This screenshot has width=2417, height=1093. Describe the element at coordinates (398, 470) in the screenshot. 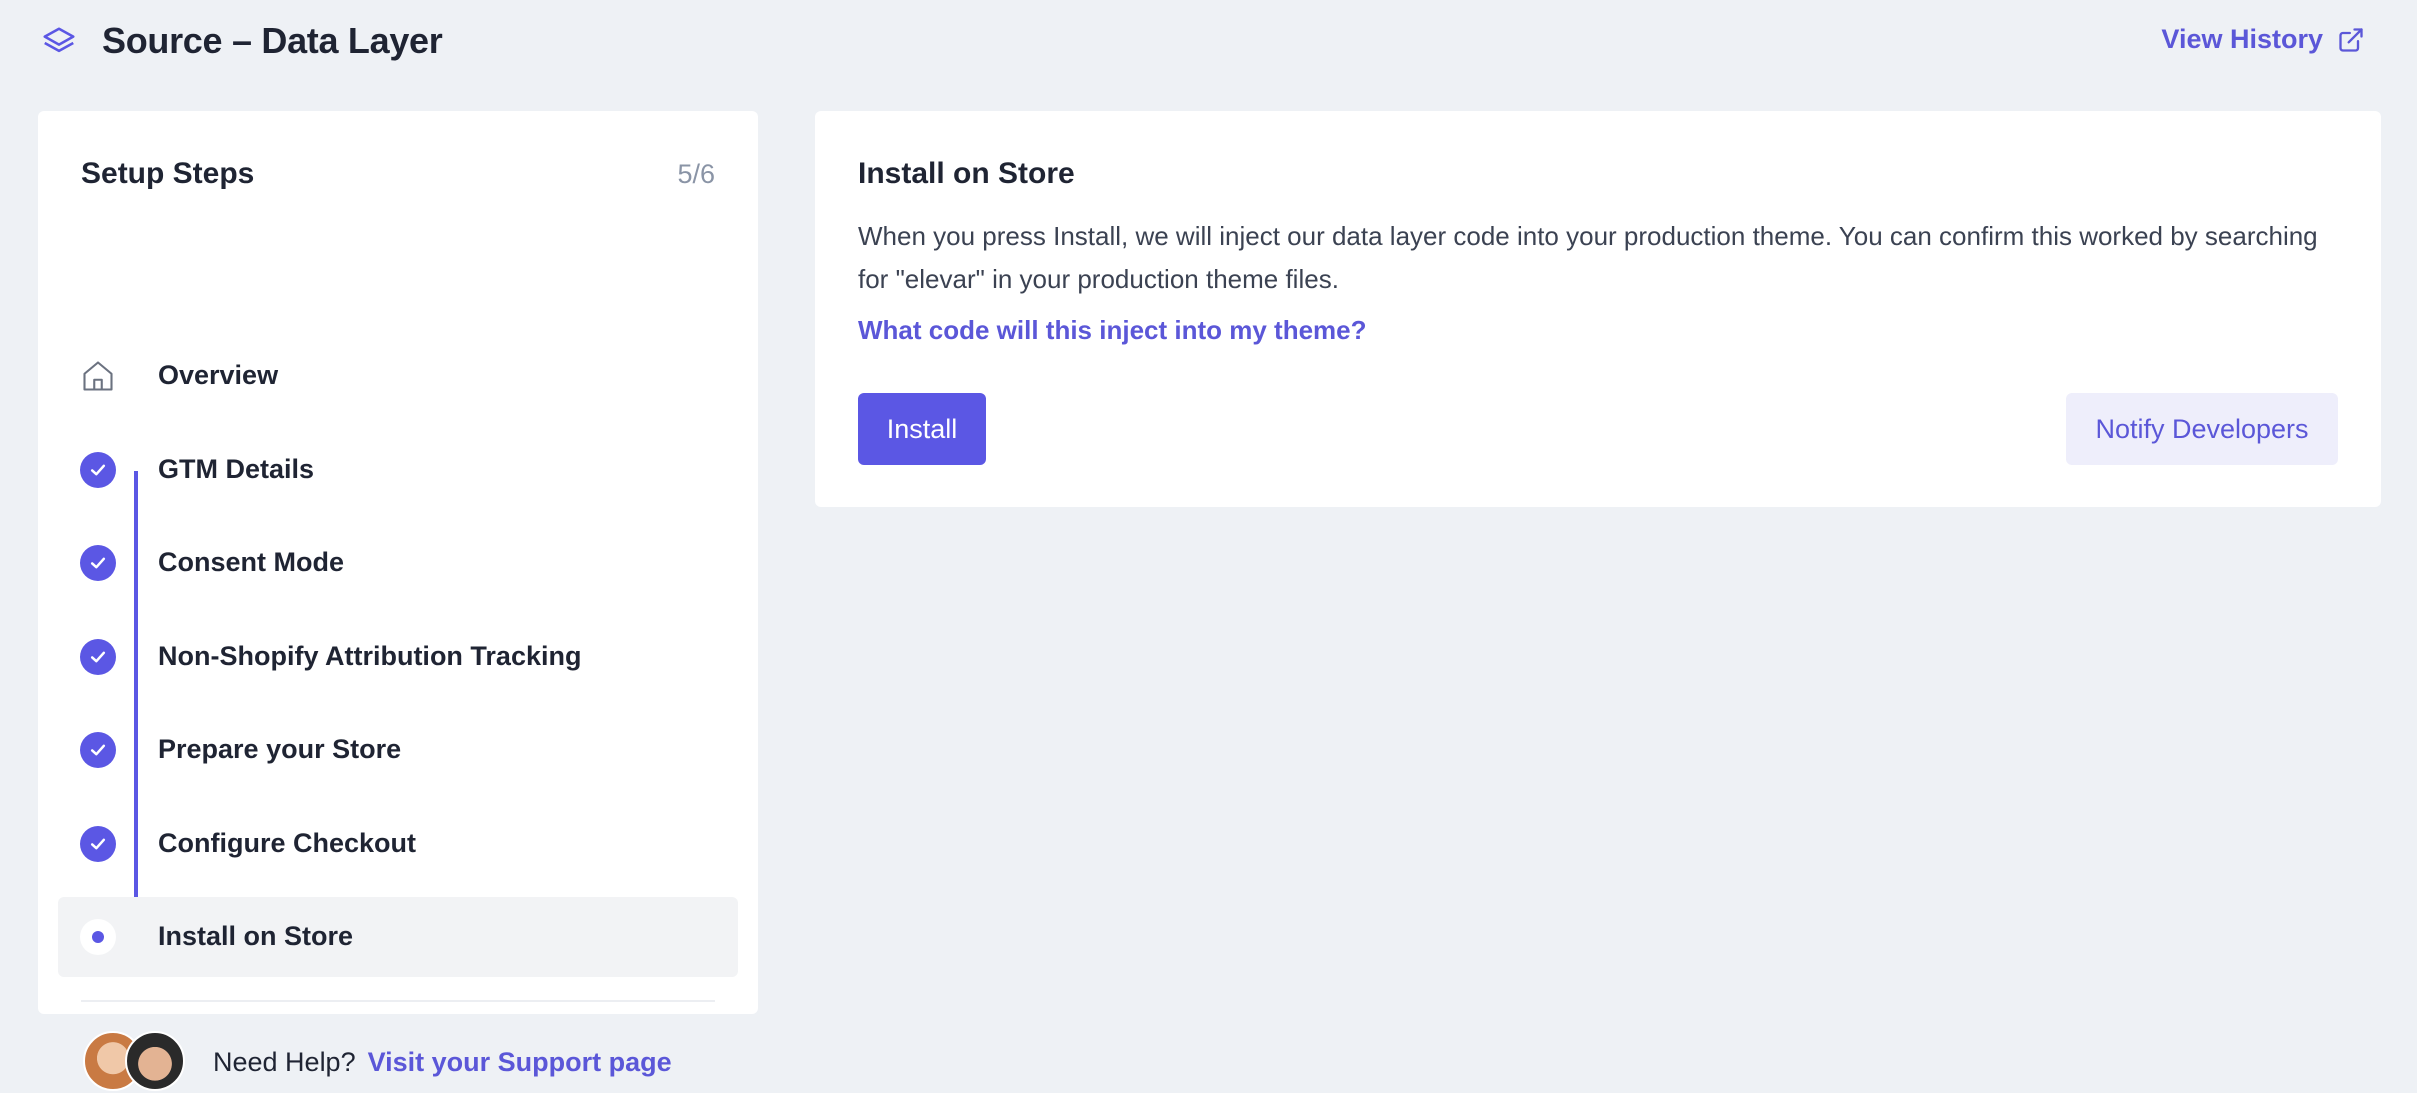

I see `step-gtm-details: GTM Details` at that location.